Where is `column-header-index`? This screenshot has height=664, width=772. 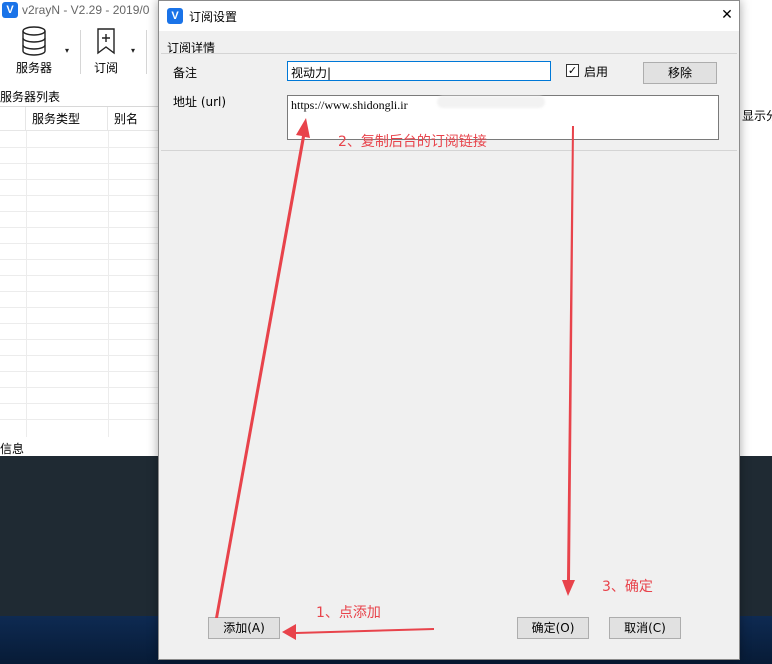
column-header-index is located at coordinates (13, 119).